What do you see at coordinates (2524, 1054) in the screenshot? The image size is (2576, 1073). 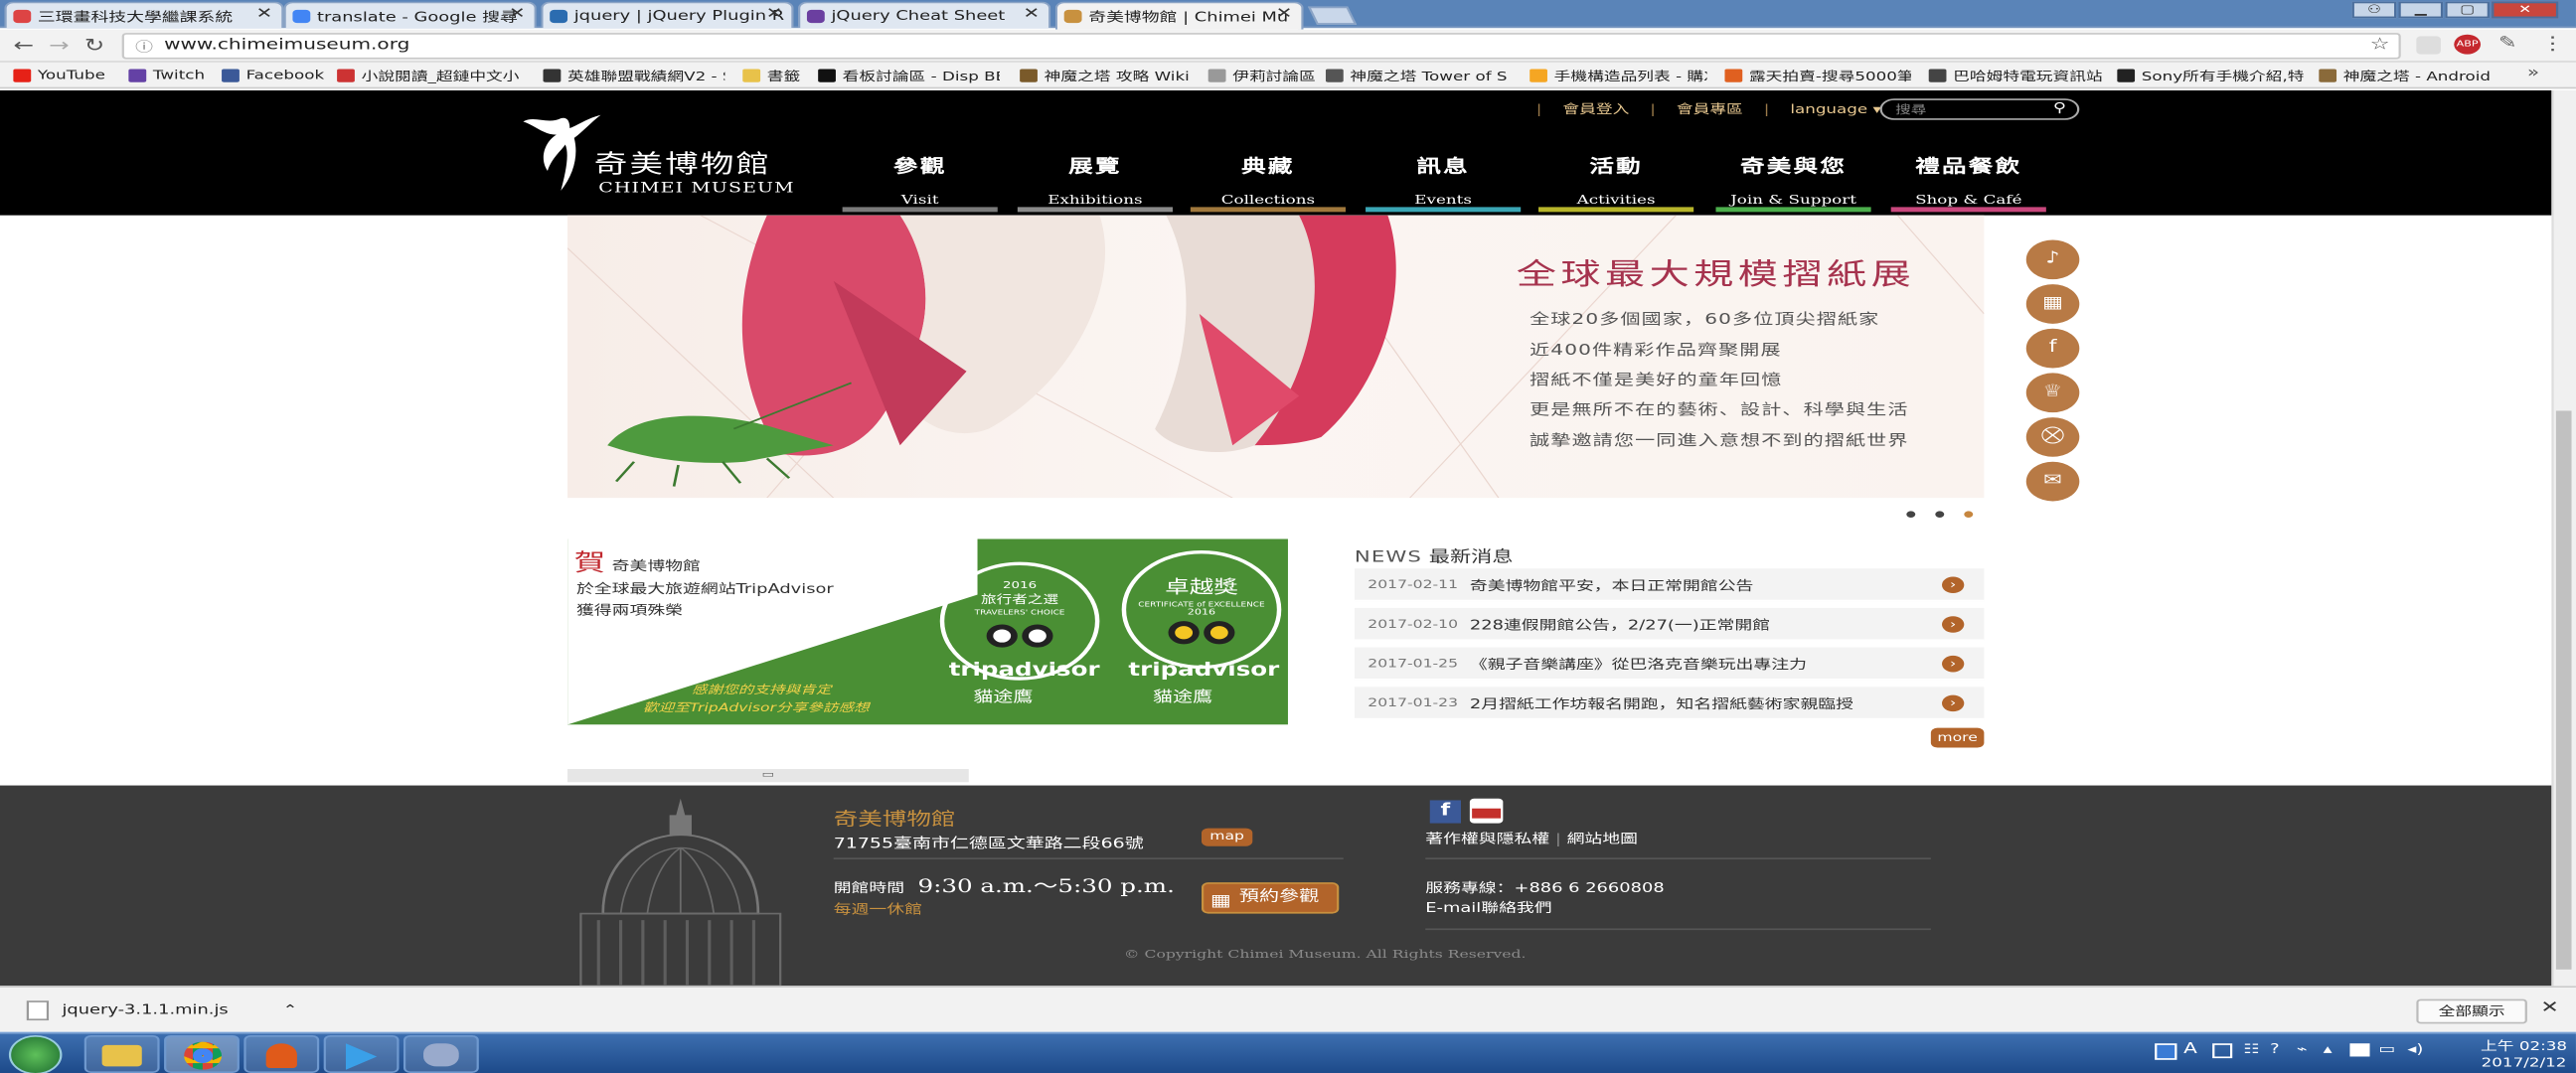 I see `taskbar-clock: 上午 02:38 2017/2/12` at bounding box center [2524, 1054].